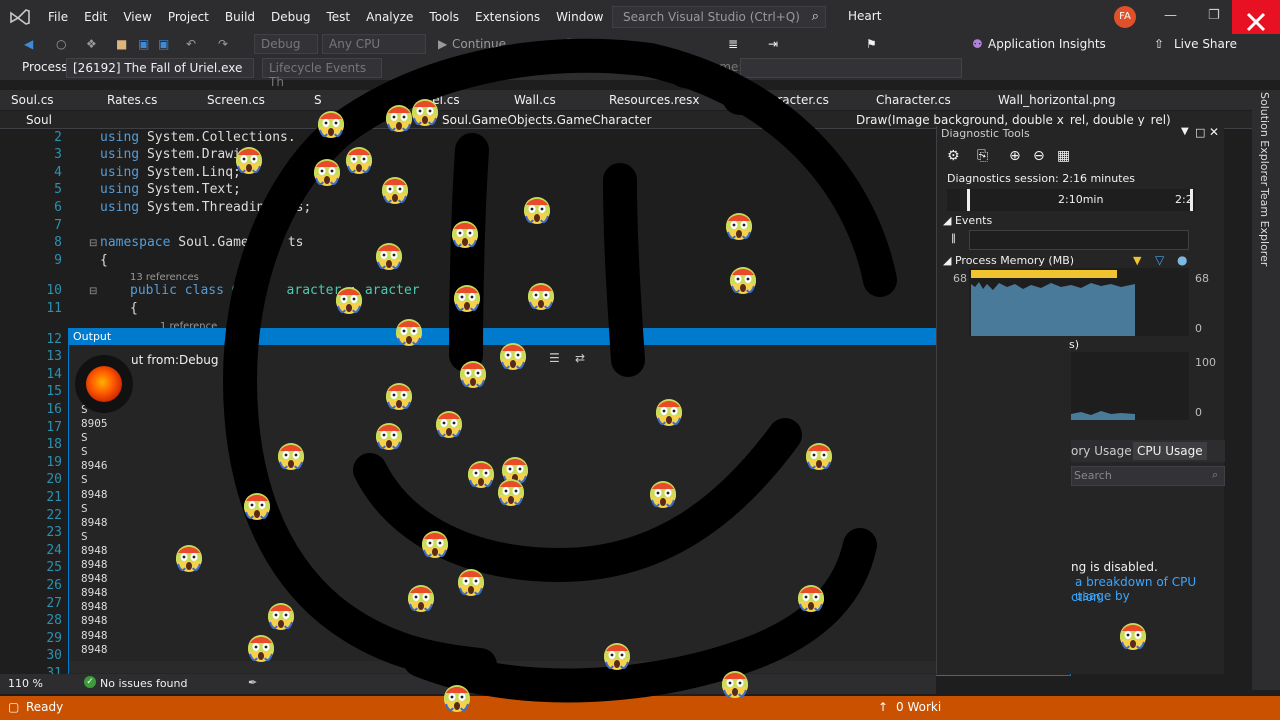 This screenshot has width=1280, height=720. I want to click on tab-game-character-cs: aracter.cs, so click(799, 100).